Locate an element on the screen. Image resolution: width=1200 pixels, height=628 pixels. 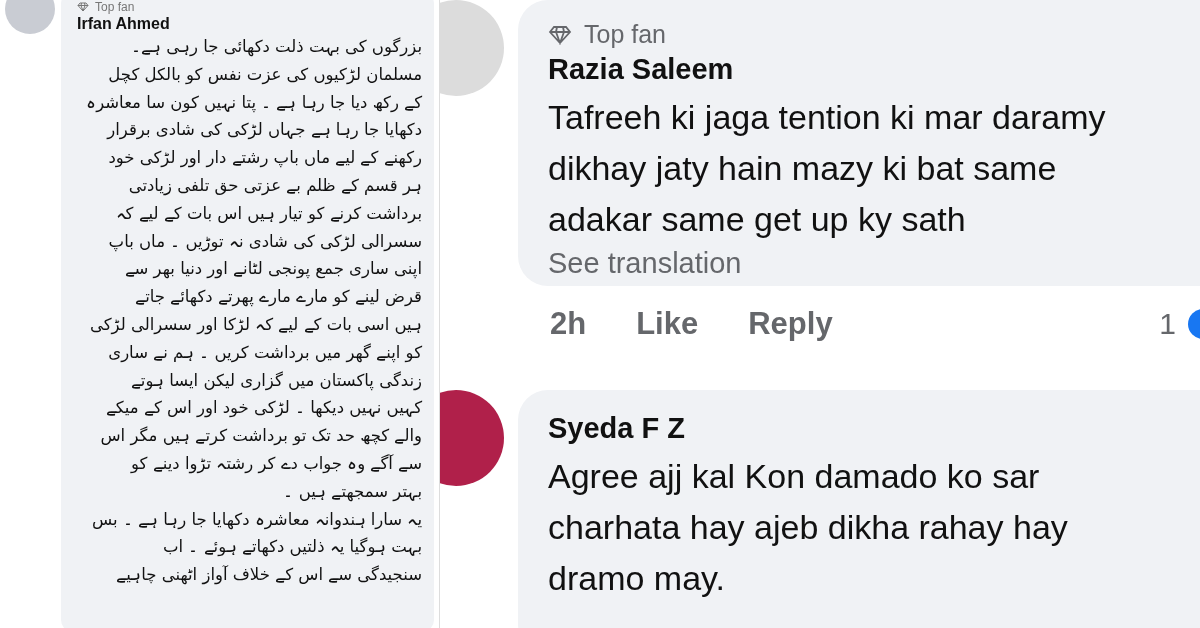
comment-text-line: زندگی پاکستان میں گزاری لیکن ایسا ہوتے is located at coordinates (276, 381).